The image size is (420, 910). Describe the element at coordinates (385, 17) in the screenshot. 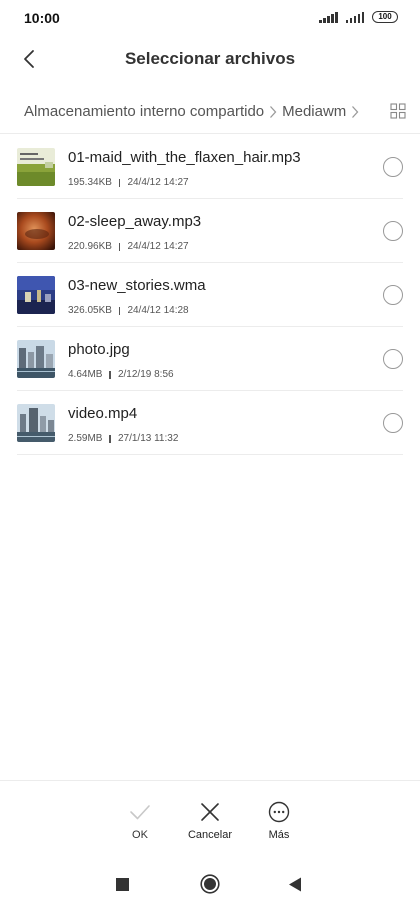

I see `battery-icon: 100` at that location.